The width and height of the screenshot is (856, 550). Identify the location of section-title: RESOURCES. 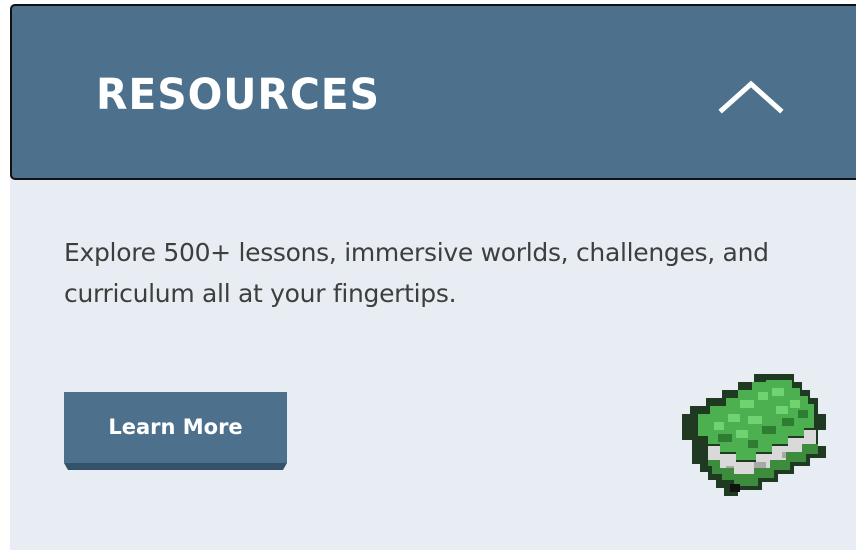
(238, 95).